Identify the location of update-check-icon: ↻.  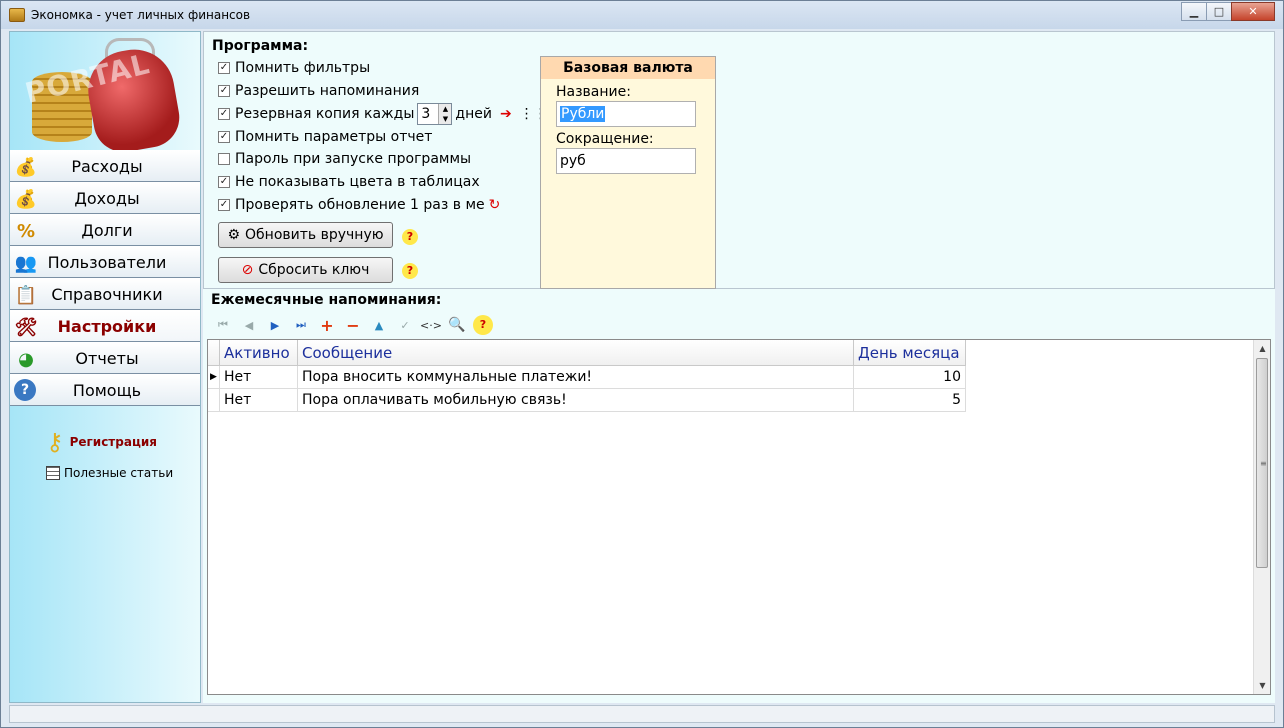
(495, 205).